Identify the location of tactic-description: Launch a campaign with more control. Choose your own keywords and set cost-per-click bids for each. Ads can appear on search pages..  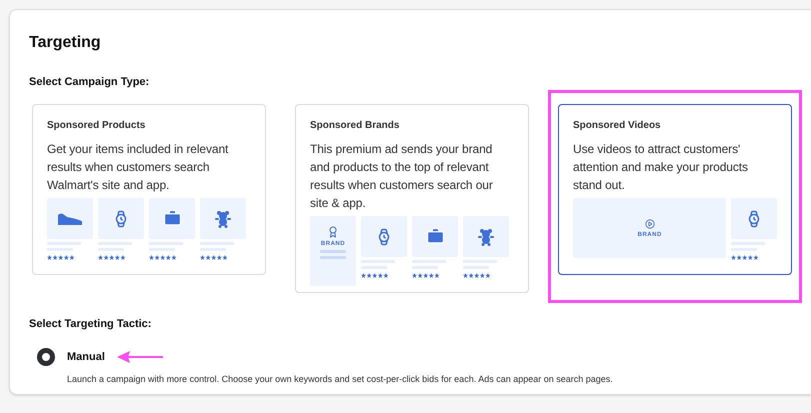
(340, 379).